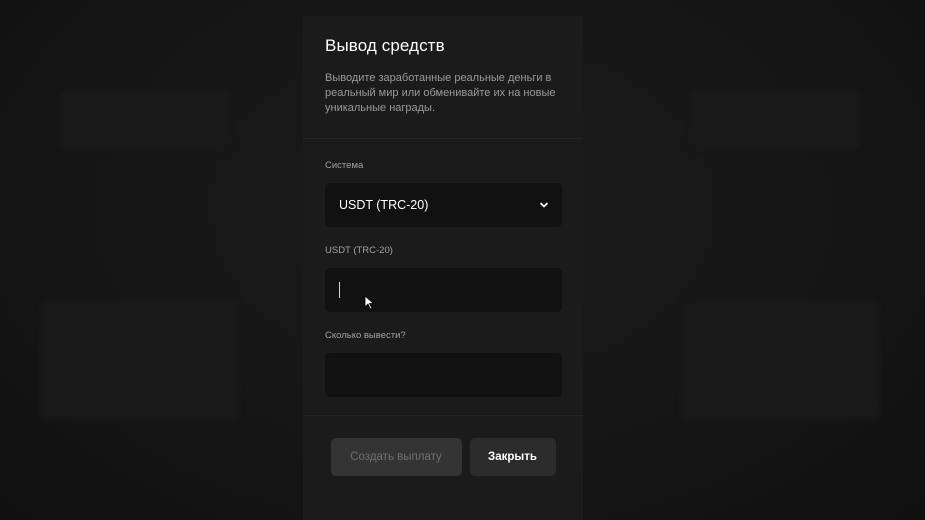 Image resolution: width=925 pixels, height=520 pixels. I want to click on address-input-wrapper, so click(443, 290).